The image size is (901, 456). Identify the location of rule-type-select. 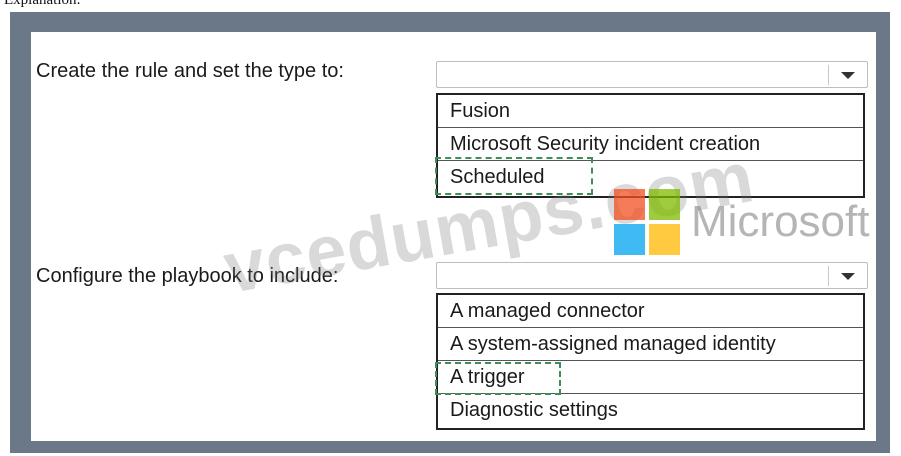
(652, 74).